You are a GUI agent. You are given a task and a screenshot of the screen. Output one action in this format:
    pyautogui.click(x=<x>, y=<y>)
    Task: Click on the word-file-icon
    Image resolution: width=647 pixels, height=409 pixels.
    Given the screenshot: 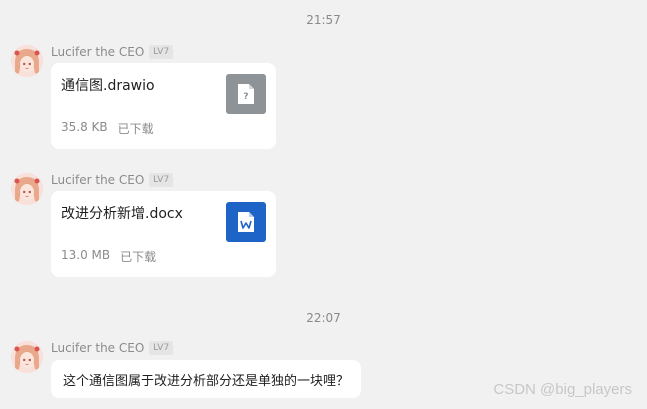 What is the action you would take?
    pyautogui.click(x=246, y=222)
    